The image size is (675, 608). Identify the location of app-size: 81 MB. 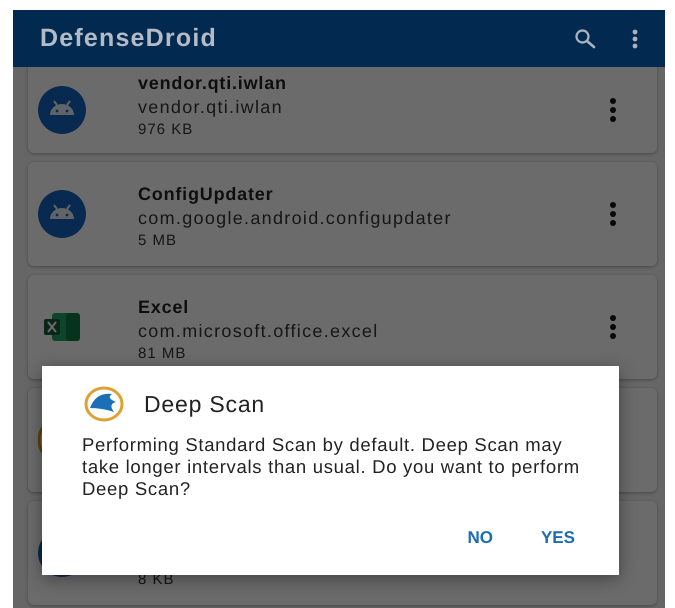
(163, 353).